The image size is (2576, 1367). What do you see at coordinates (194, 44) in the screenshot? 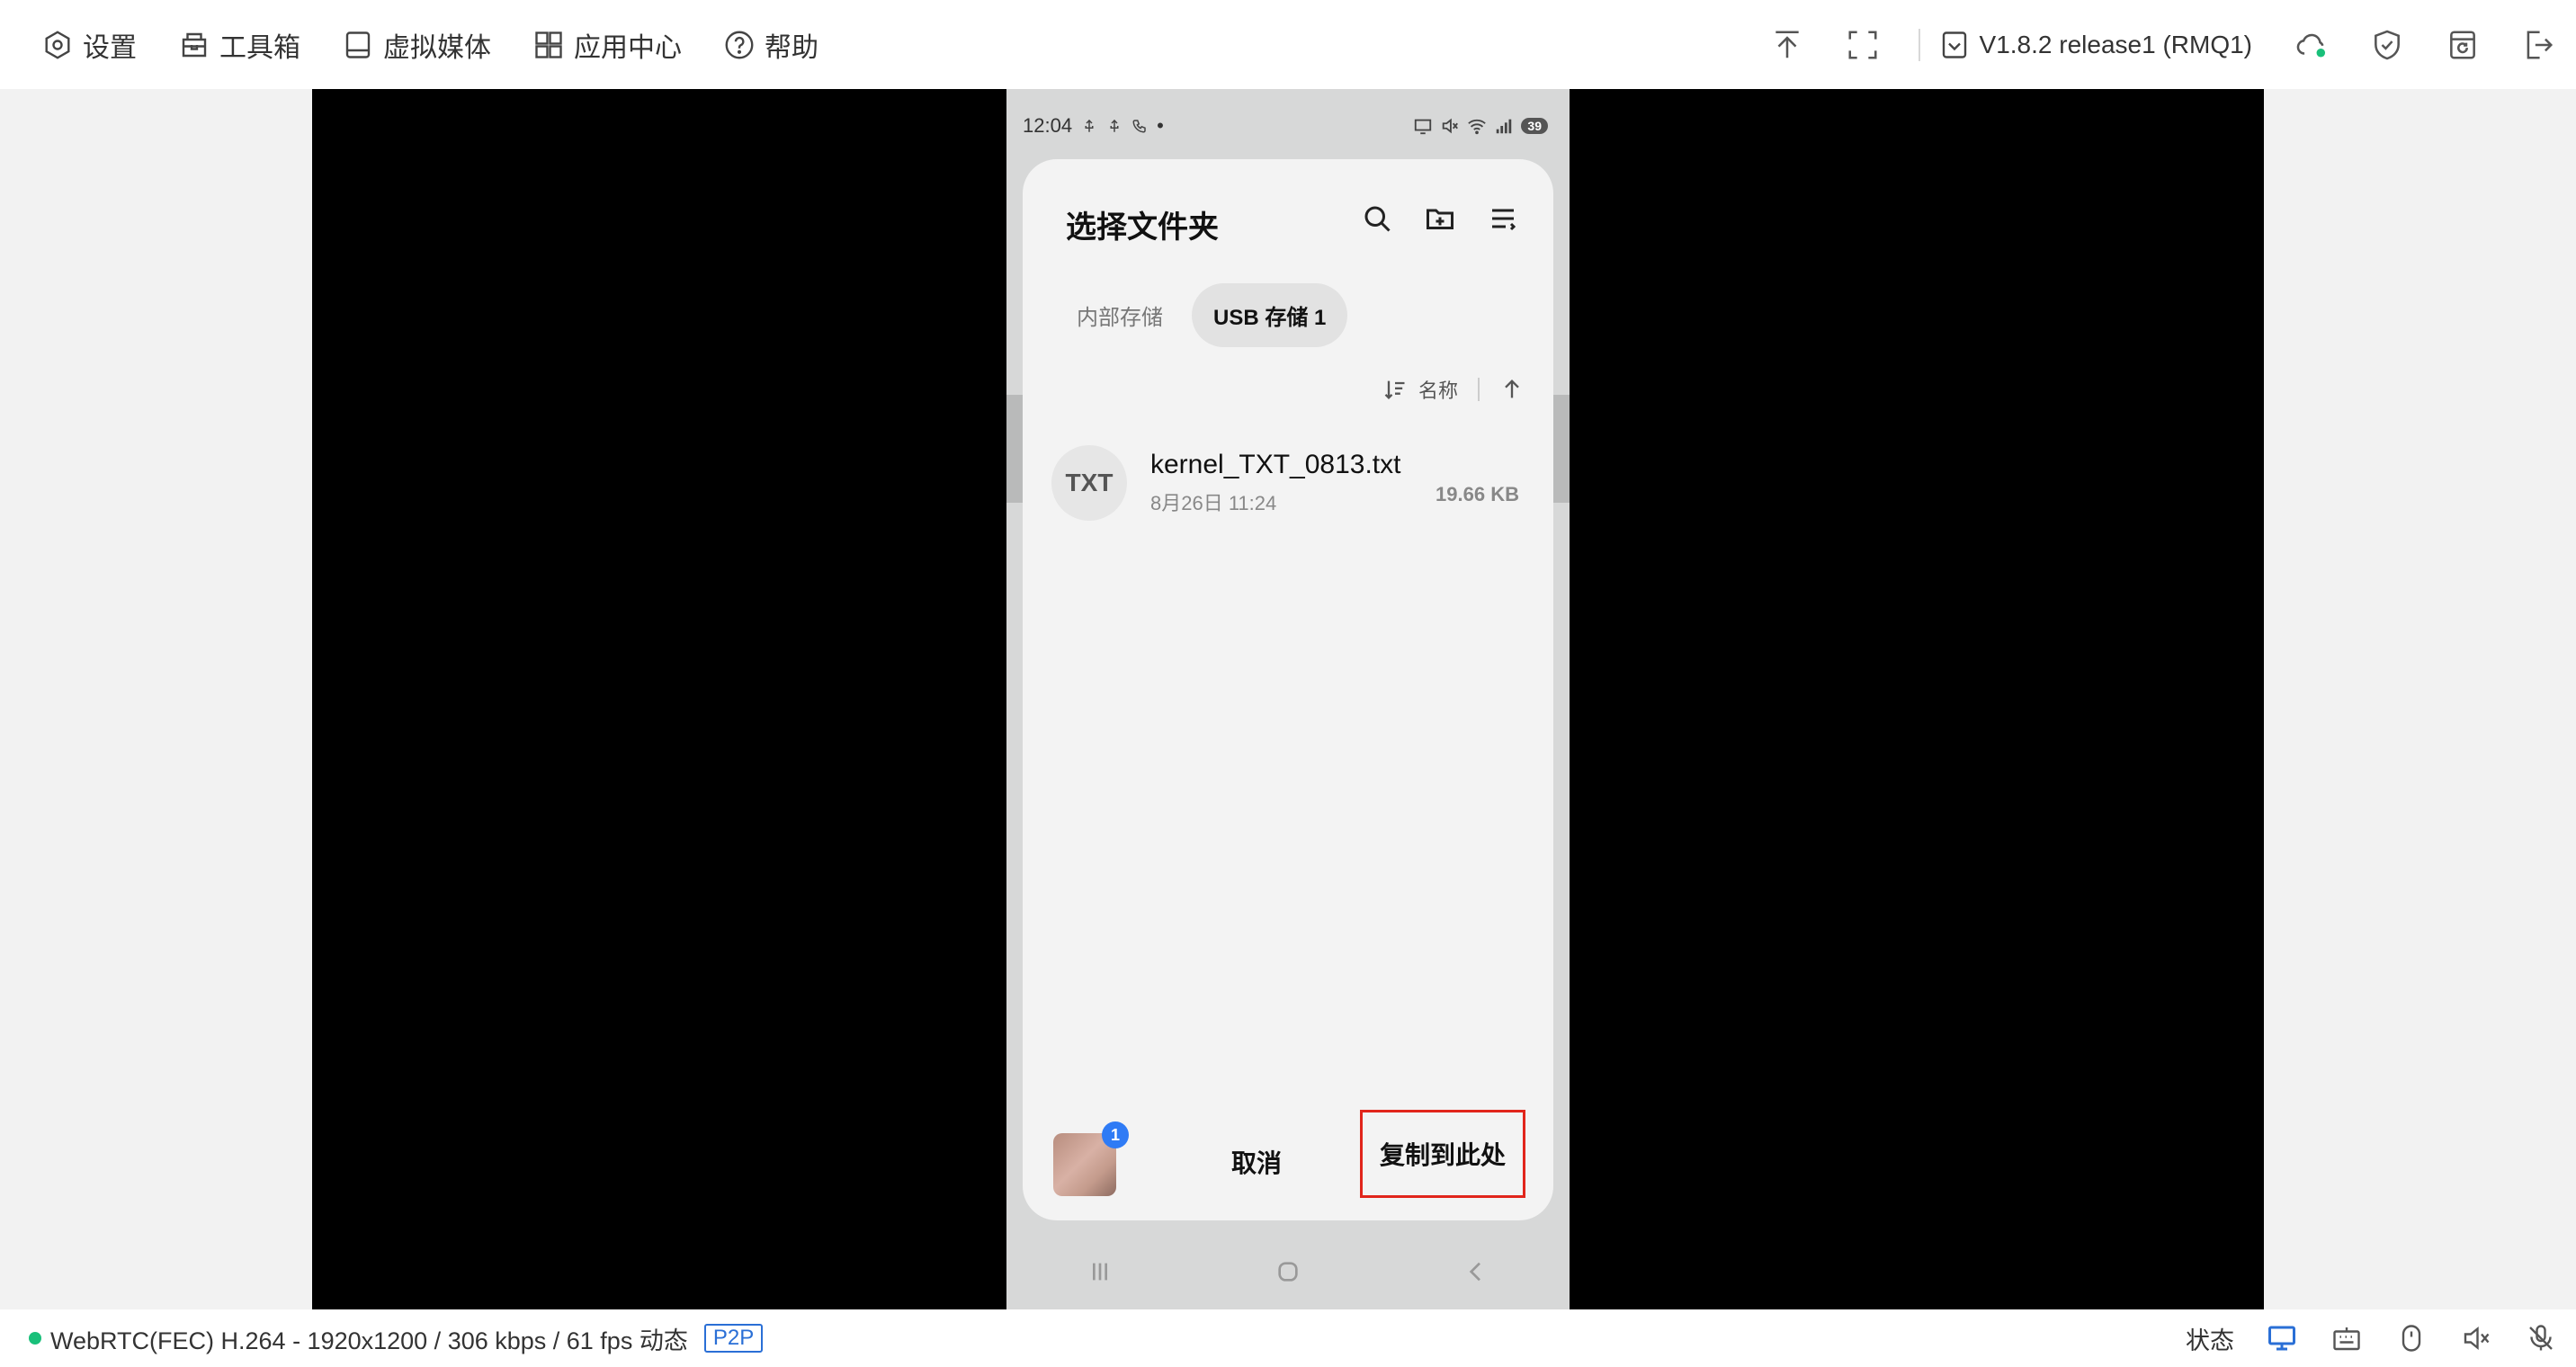
I see `toolbox-icon` at bounding box center [194, 44].